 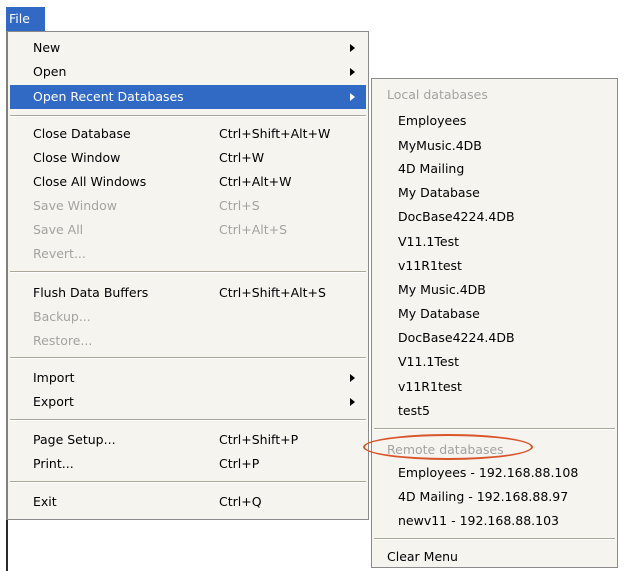 I want to click on menu-item-open: Open, so click(x=188, y=72).